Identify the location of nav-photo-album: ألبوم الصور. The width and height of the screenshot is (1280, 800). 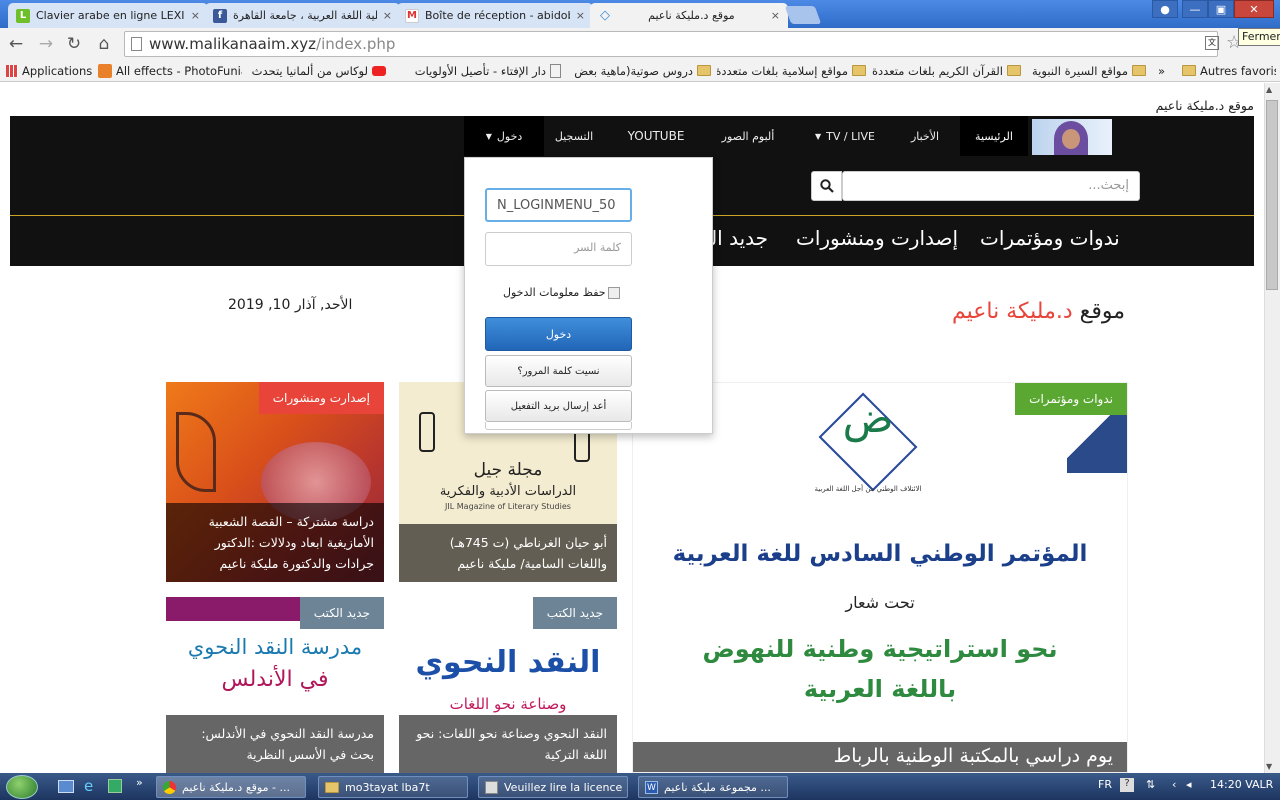
(748, 136).